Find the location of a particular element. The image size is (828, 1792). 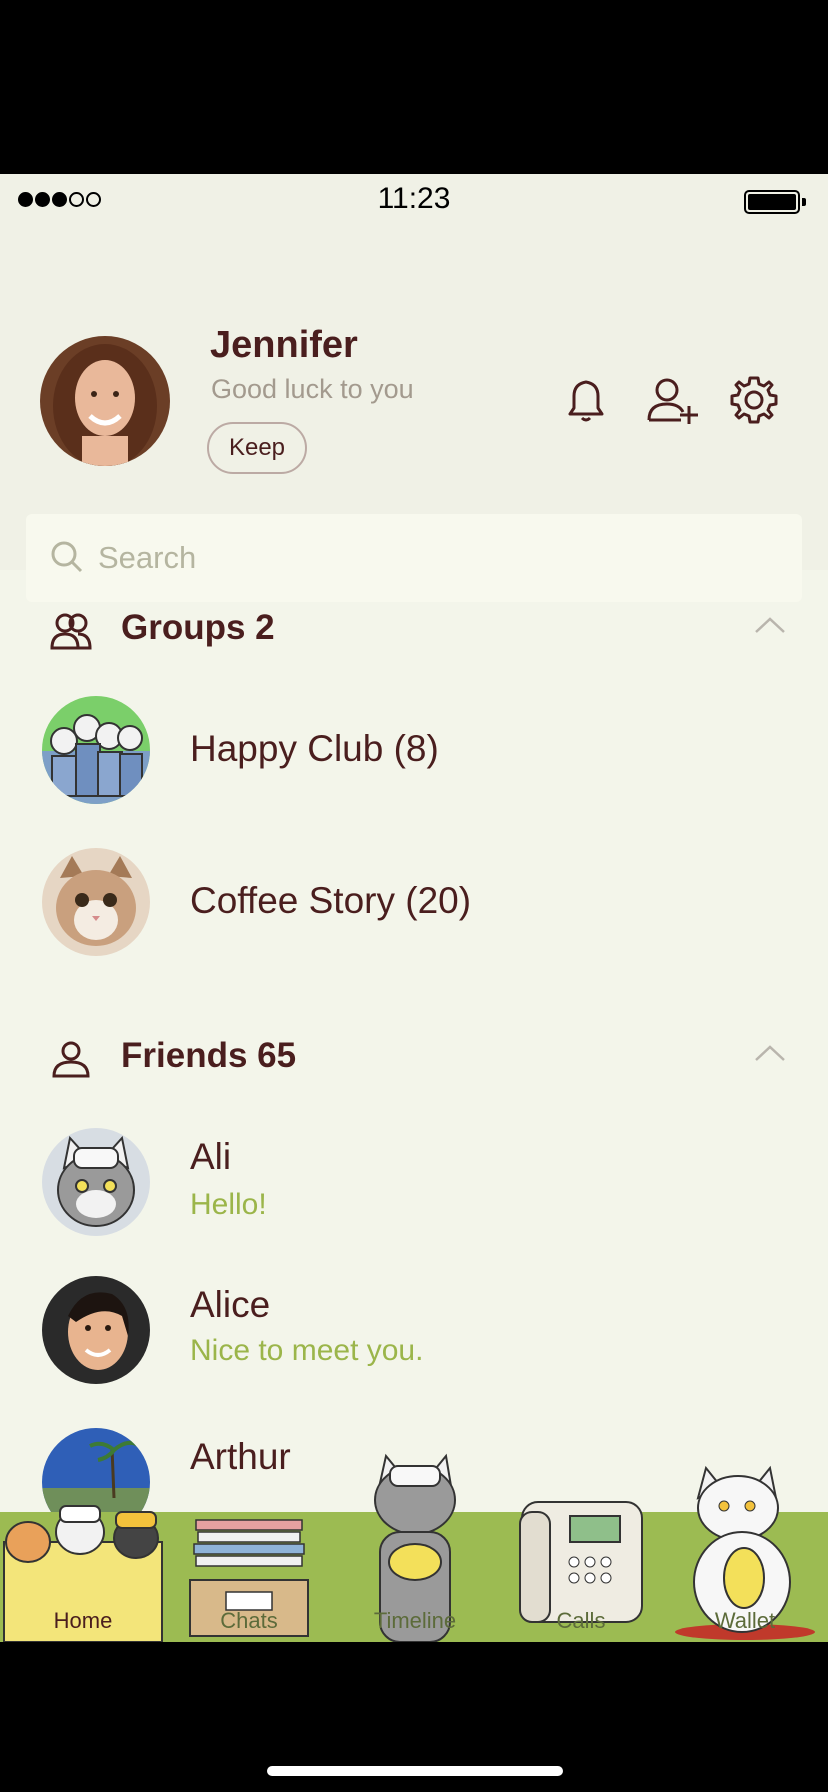

friend-status: Hello! is located at coordinates (228, 1204).